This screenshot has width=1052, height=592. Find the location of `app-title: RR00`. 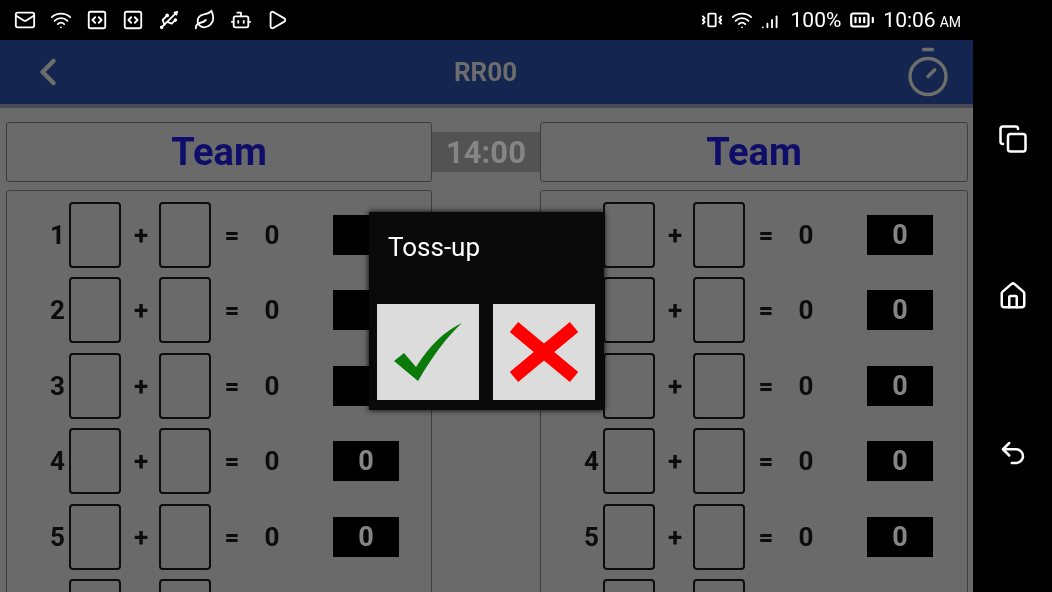

app-title: RR00 is located at coordinates (485, 72).